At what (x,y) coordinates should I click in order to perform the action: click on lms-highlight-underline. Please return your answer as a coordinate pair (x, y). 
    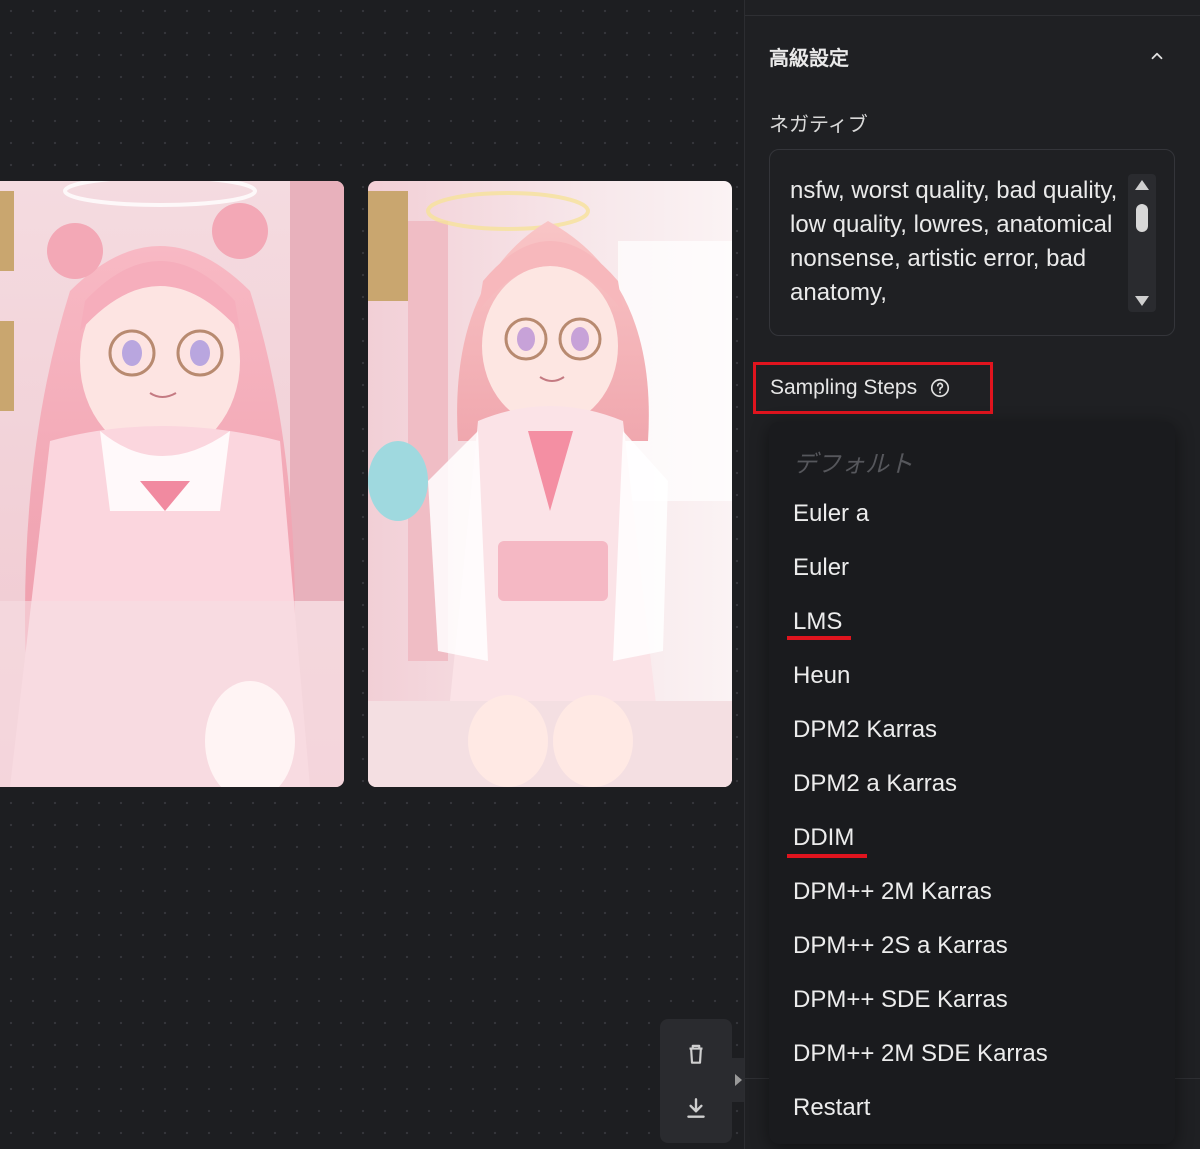
    Looking at the image, I should click on (819, 638).